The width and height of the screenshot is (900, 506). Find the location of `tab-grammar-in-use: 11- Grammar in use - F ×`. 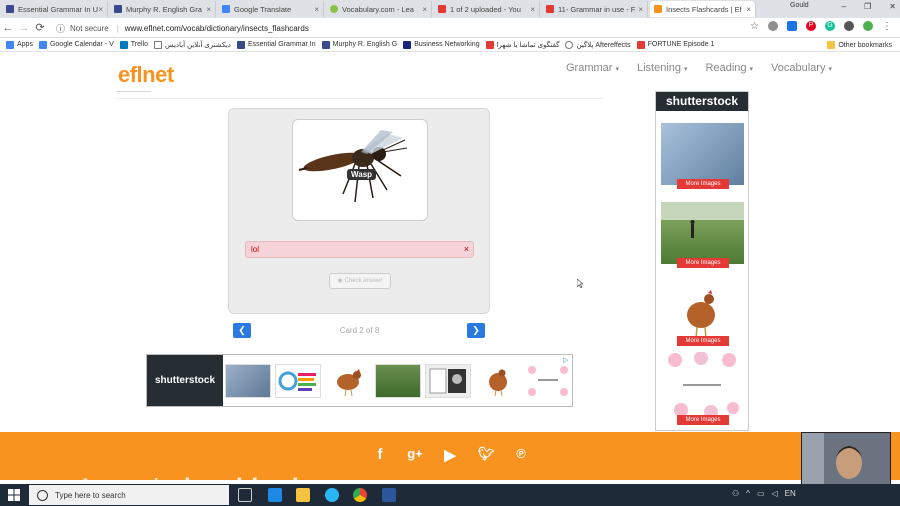

tab-grammar-in-use: 11- Grammar in use - F × is located at coordinates (595, 9).